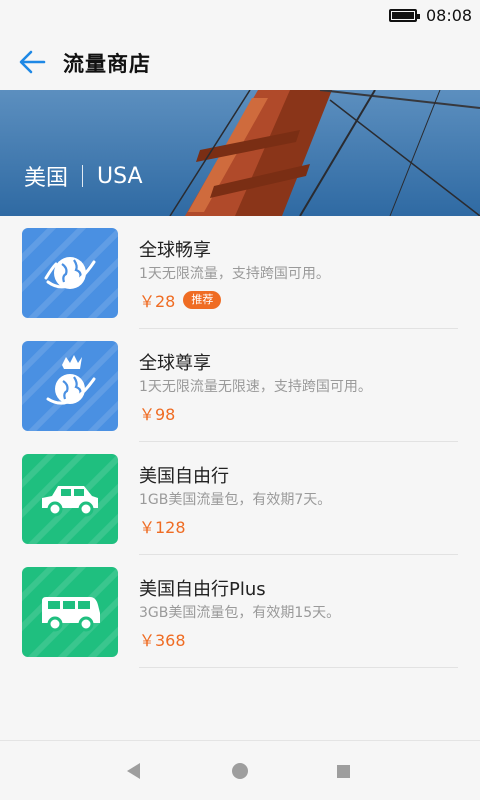 The height and width of the screenshot is (800, 480). What do you see at coordinates (180, 300) in the screenshot?
I see `product-price-row: ￥28 推荐` at bounding box center [180, 300].